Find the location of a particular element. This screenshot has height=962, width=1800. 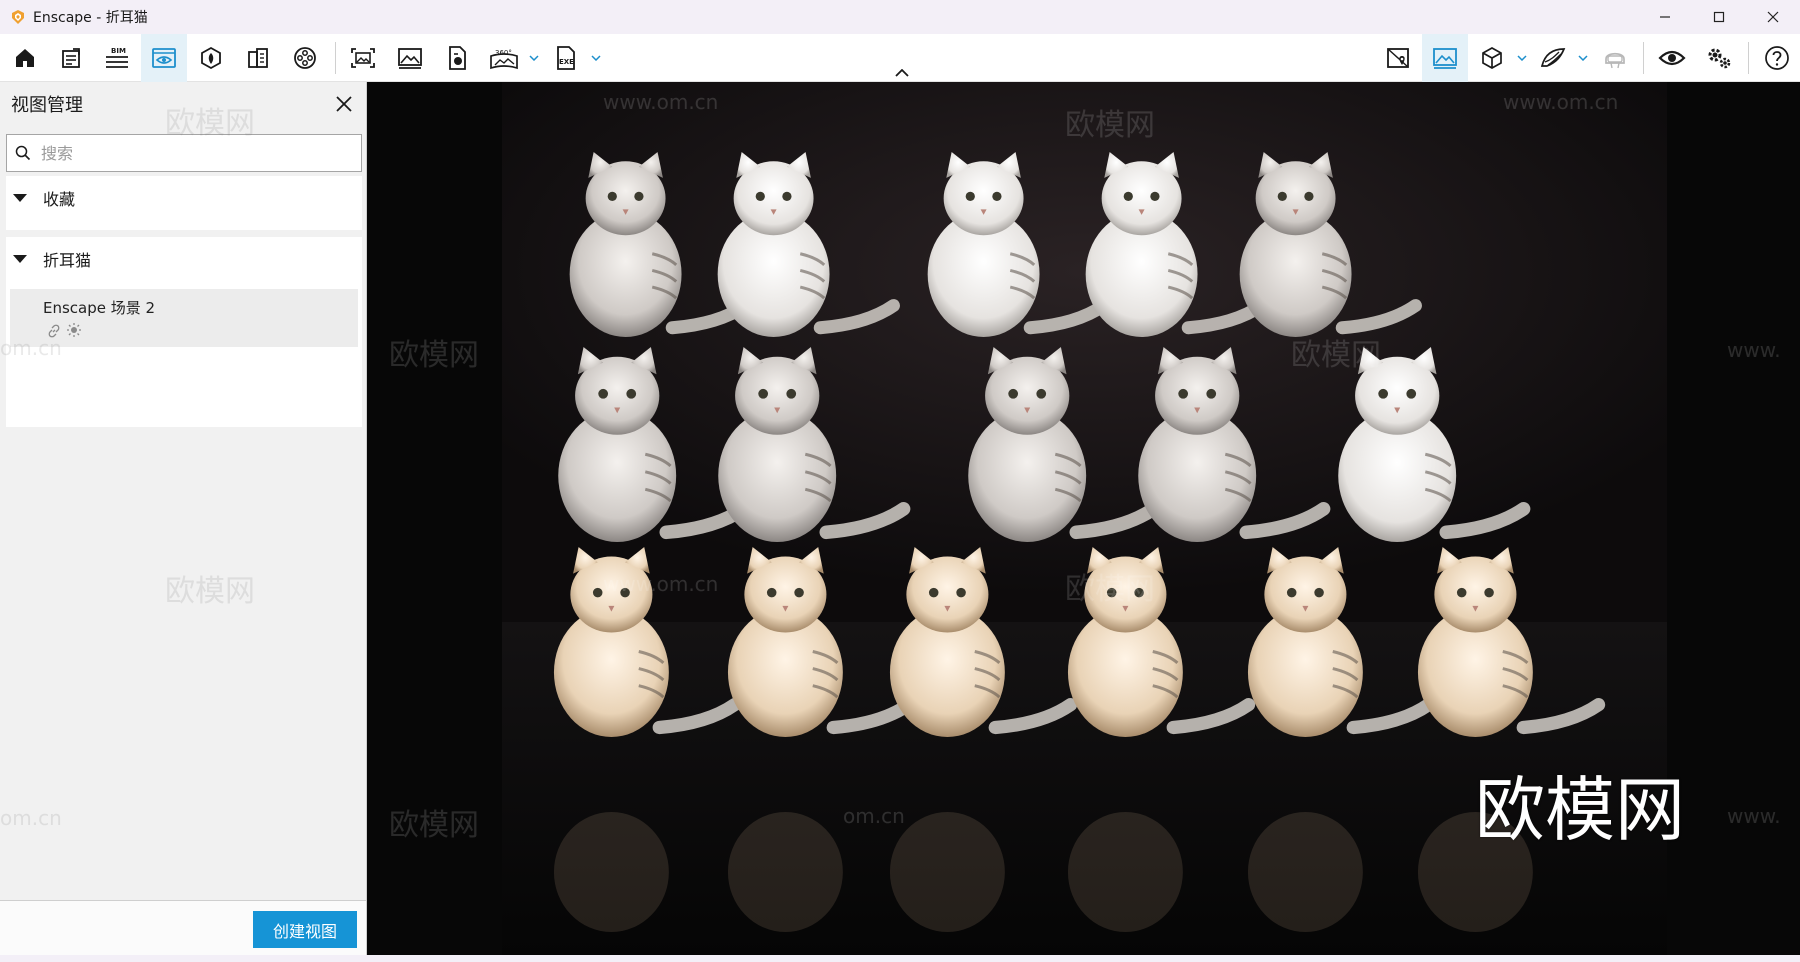

view-mode-dropdown-chevron-down-icon is located at coordinates (1522, 58).